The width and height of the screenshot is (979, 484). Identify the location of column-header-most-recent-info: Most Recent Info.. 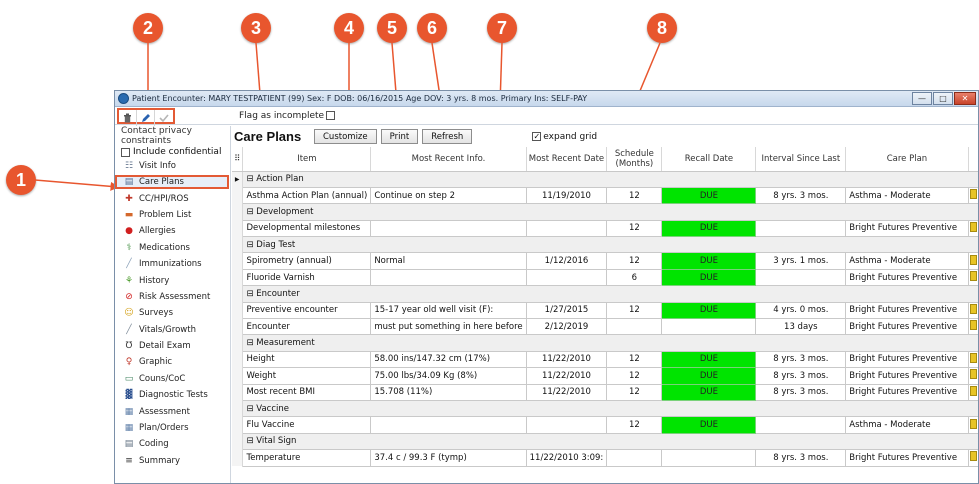
(448, 159).